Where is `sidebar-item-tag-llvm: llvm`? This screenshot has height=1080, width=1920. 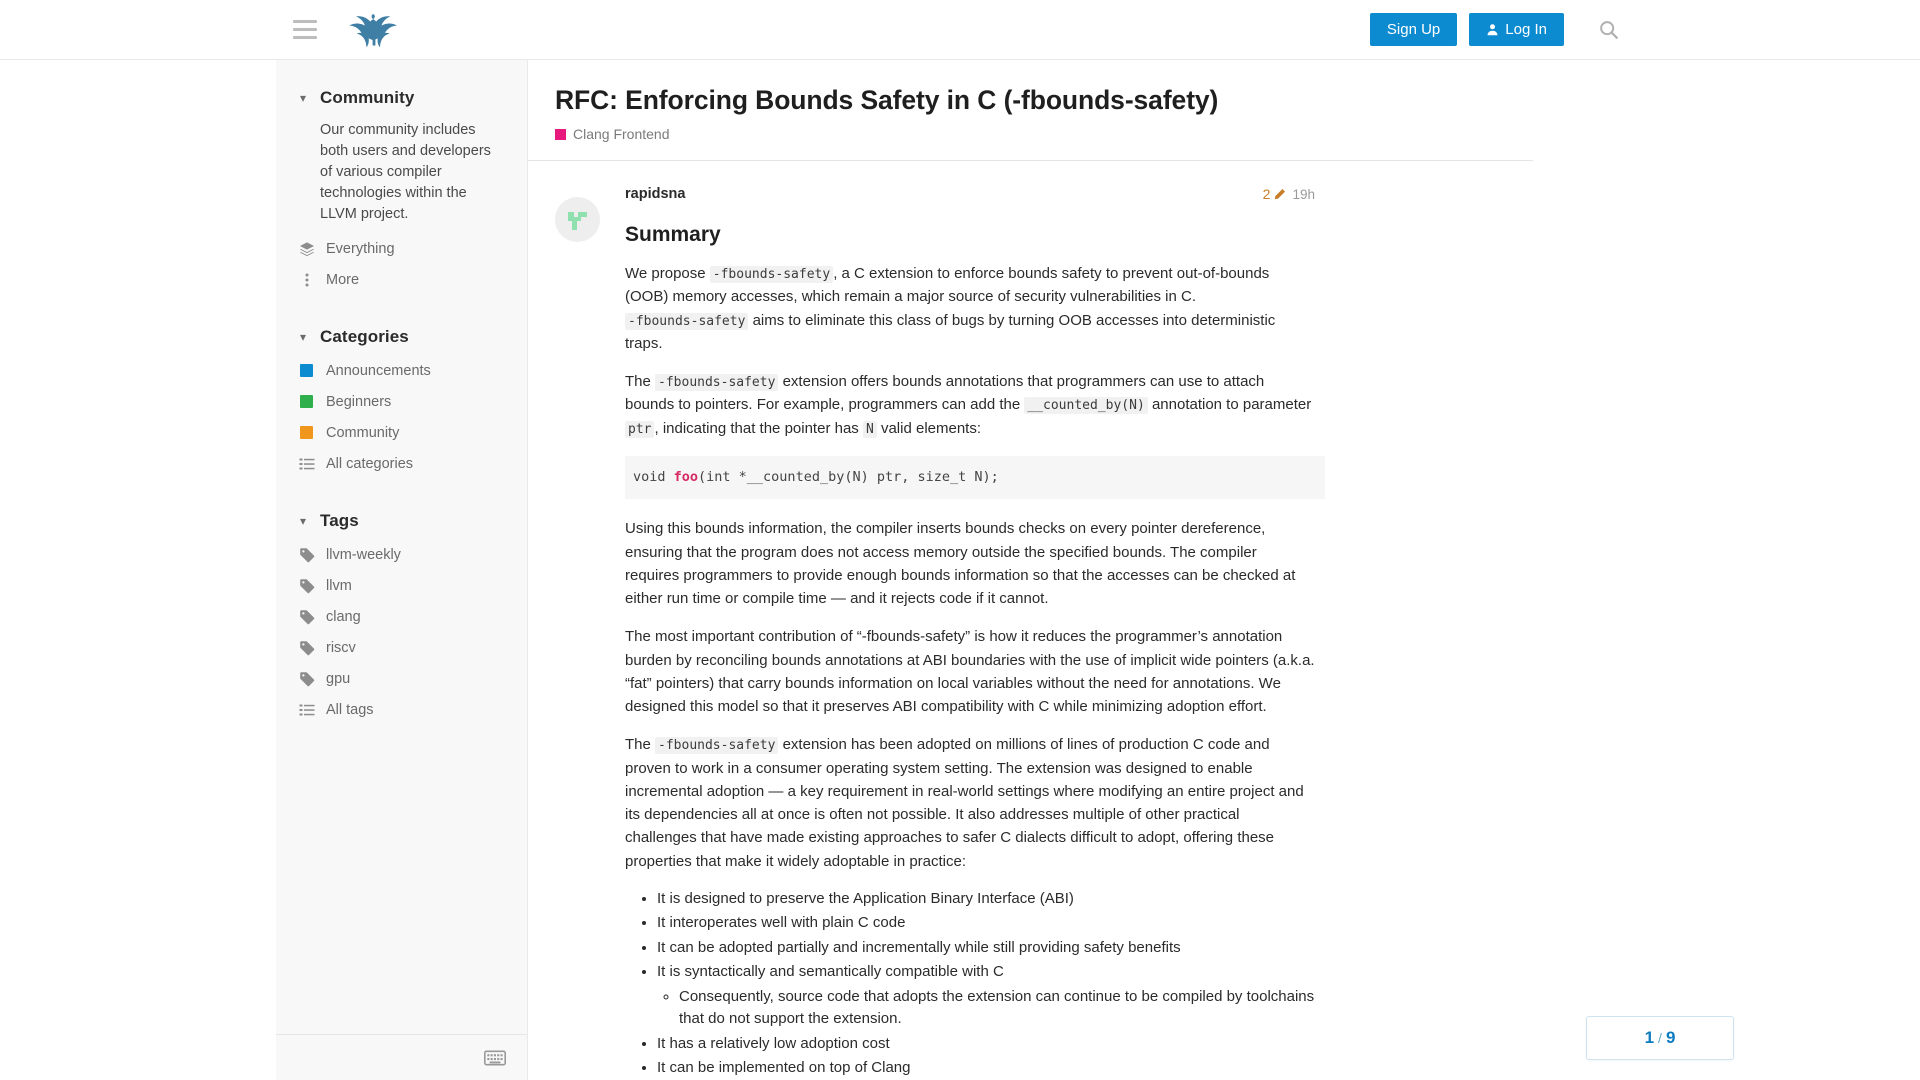 sidebar-item-tag-llvm: llvm is located at coordinates (401, 585).